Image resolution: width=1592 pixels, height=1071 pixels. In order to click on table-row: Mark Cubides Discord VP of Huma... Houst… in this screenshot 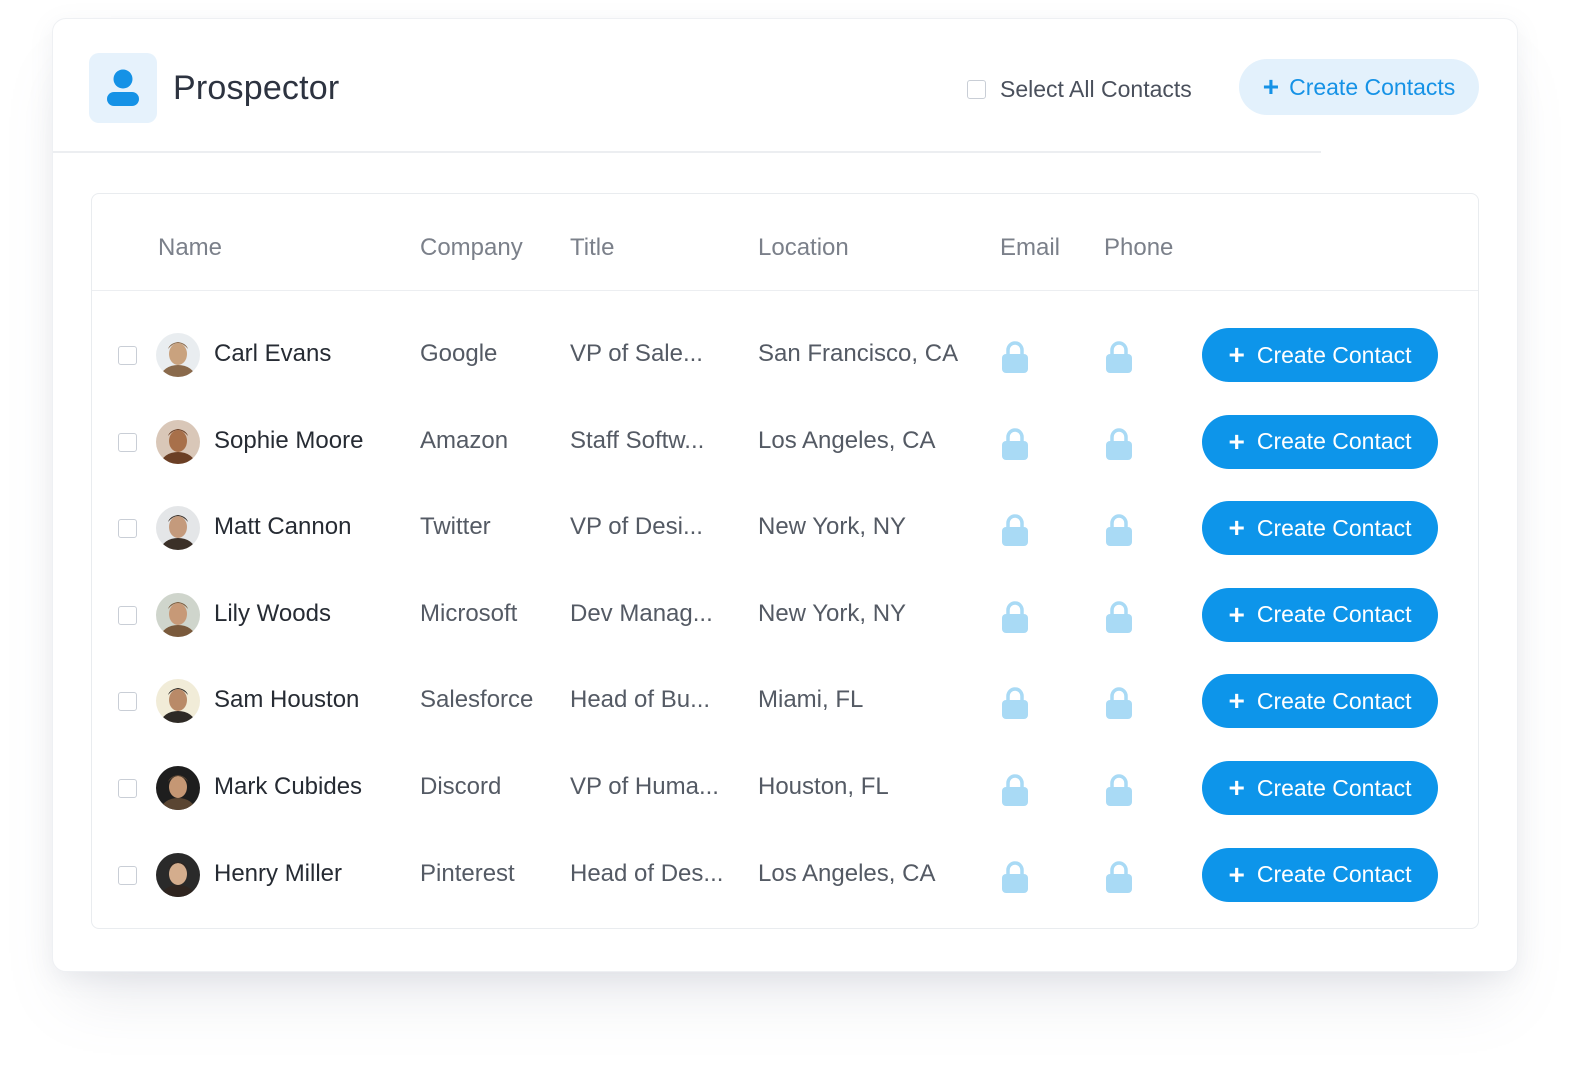, I will do `click(785, 788)`.